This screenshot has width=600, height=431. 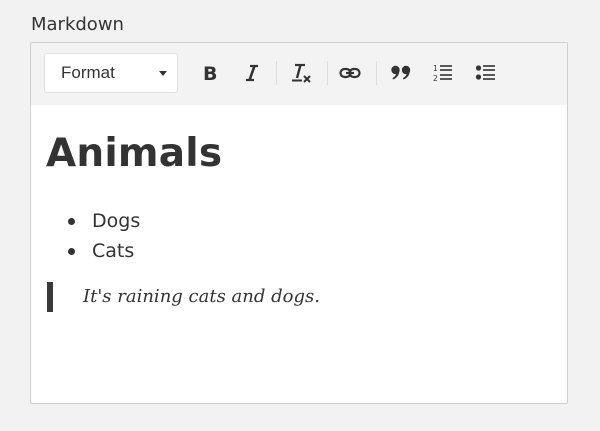 I want to click on blockquote-text: It's raining cats and dogs., so click(x=201, y=296).